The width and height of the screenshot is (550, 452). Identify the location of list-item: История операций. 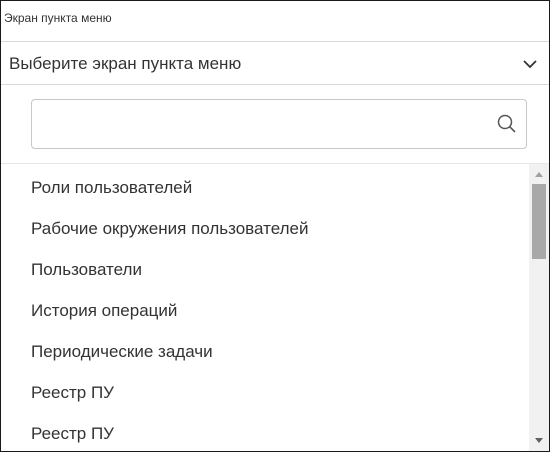
(264, 311).